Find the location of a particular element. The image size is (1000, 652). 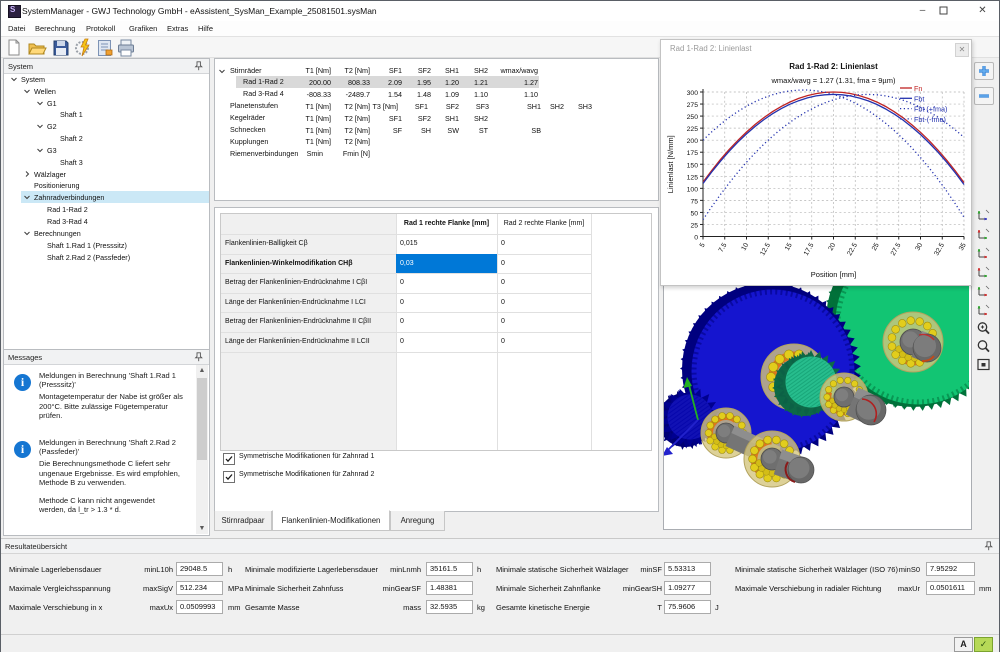

menu-item-extras: Extras is located at coordinates (177, 28).